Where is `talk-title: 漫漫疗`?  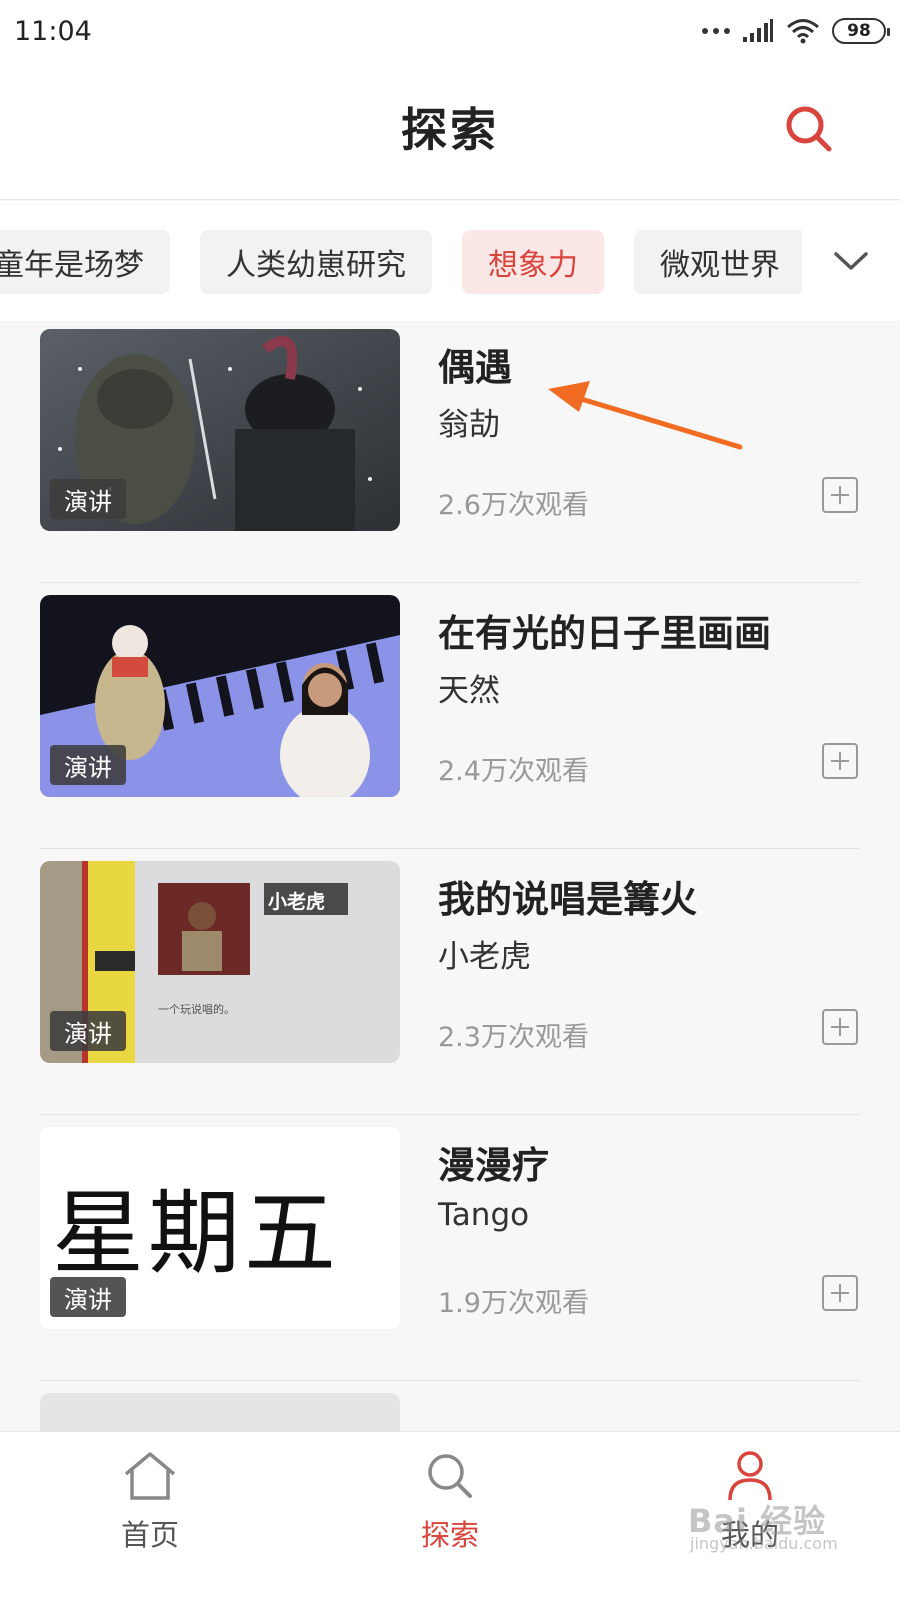 talk-title: 漫漫疗 is located at coordinates (493, 1162).